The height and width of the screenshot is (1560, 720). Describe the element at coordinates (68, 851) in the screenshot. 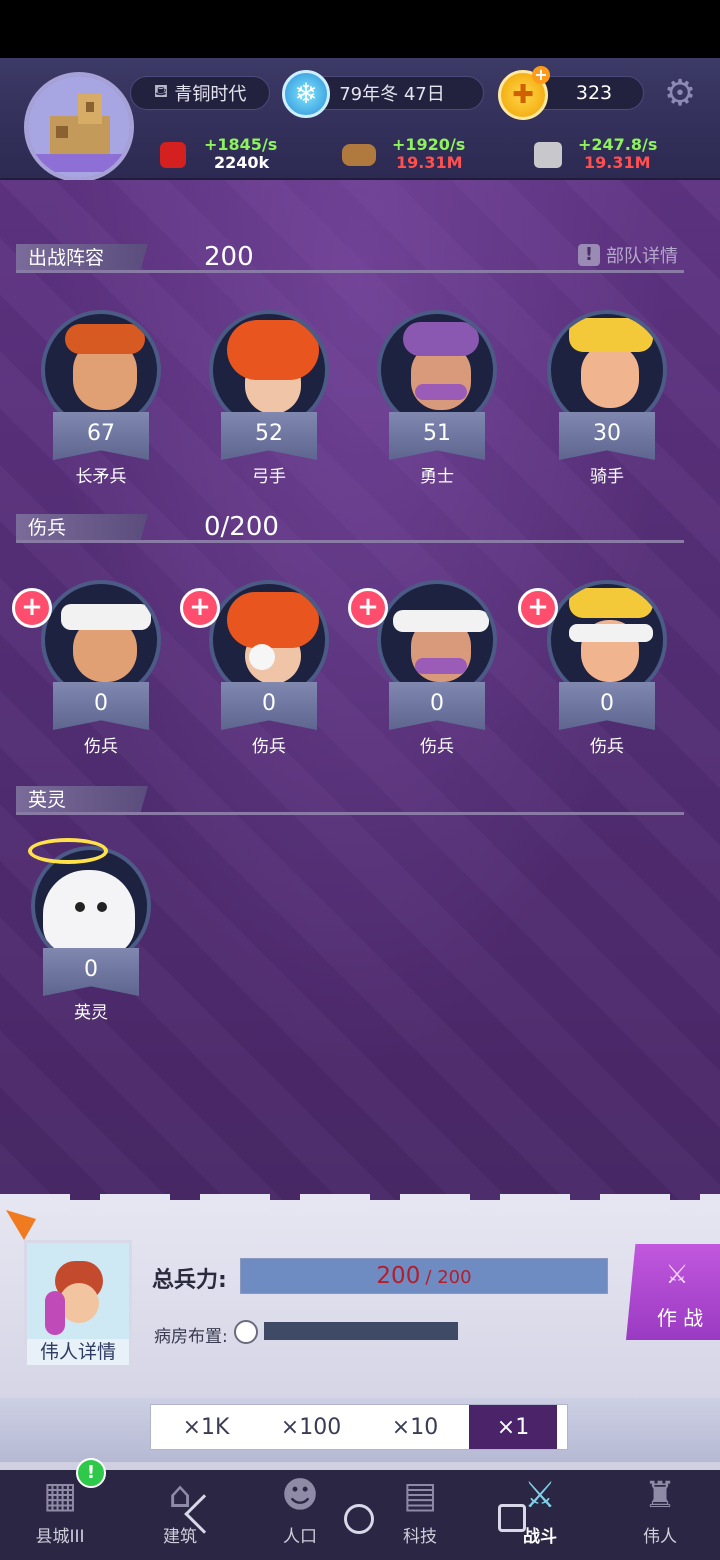

I see `halo-icon` at that location.